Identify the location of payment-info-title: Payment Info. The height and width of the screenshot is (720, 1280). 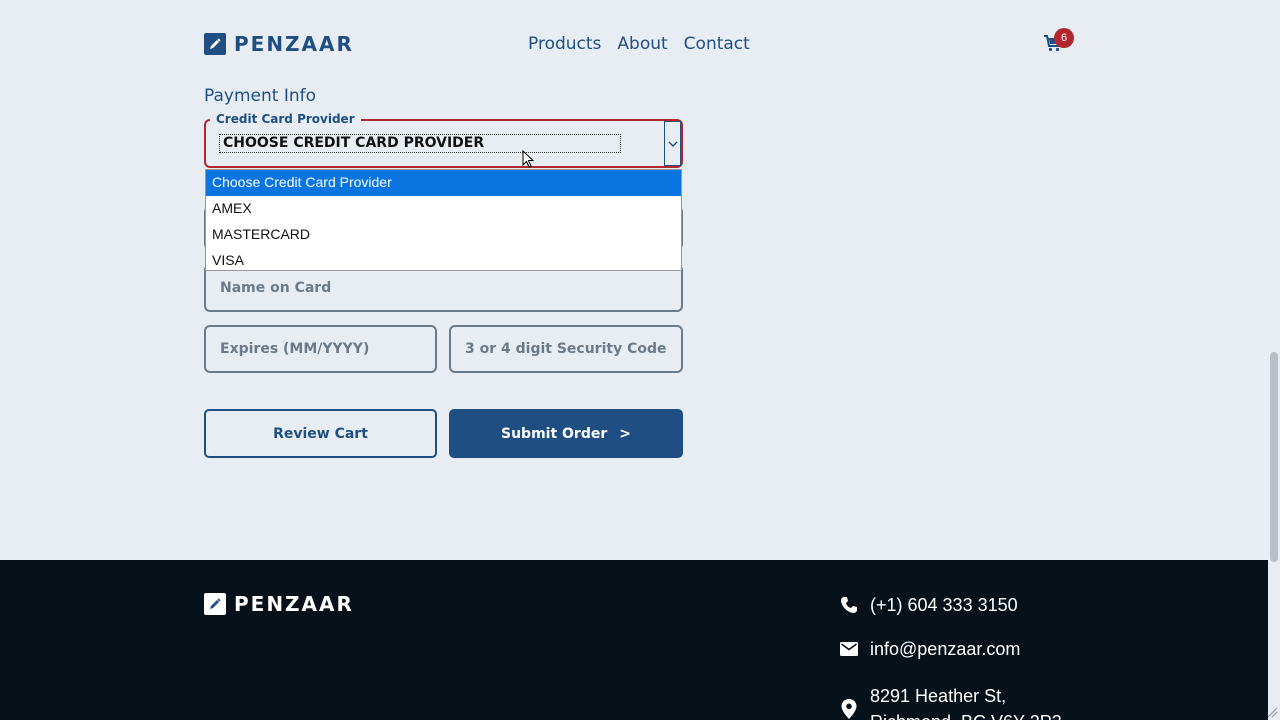
(260, 96).